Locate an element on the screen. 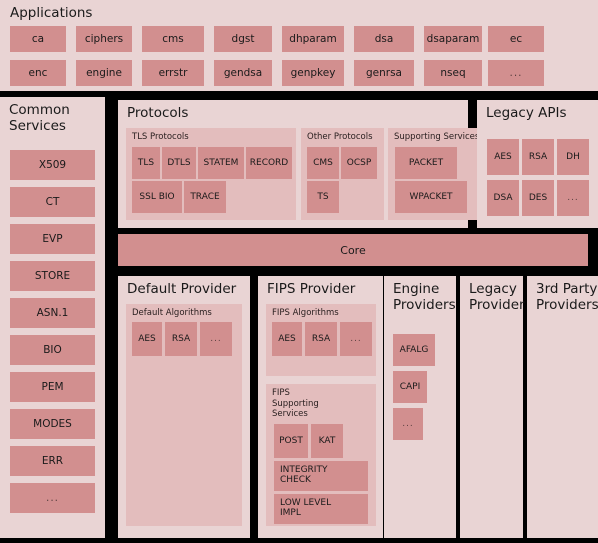 Image resolution: width=598 pixels, height=543 pixels. app-block: genpkey is located at coordinates (313, 73).